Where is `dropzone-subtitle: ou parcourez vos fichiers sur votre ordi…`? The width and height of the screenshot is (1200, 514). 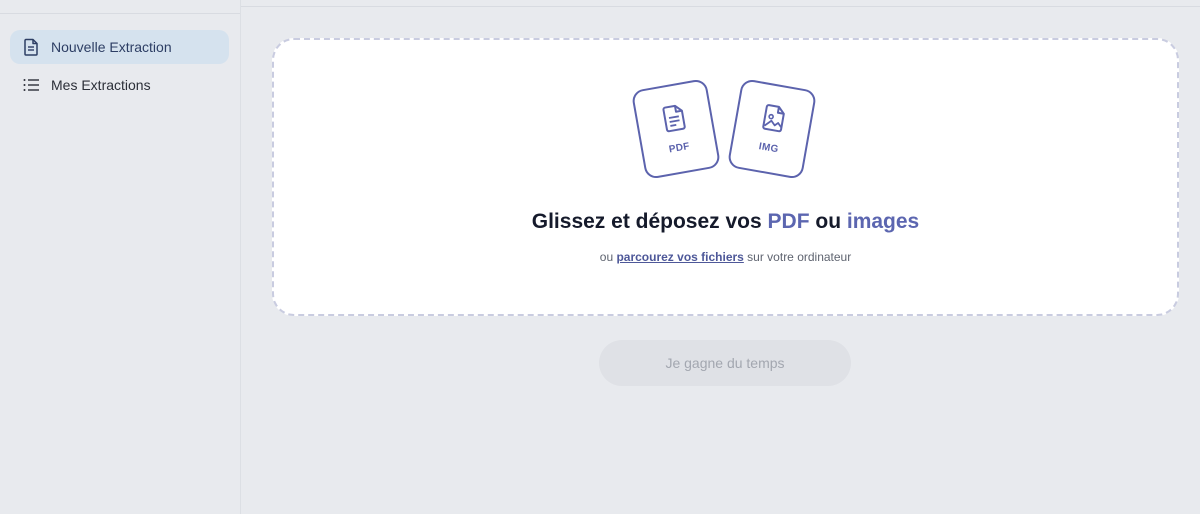
dropzone-subtitle: ou parcourez vos fichiers sur votre ordi… is located at coordinates (725, 257).